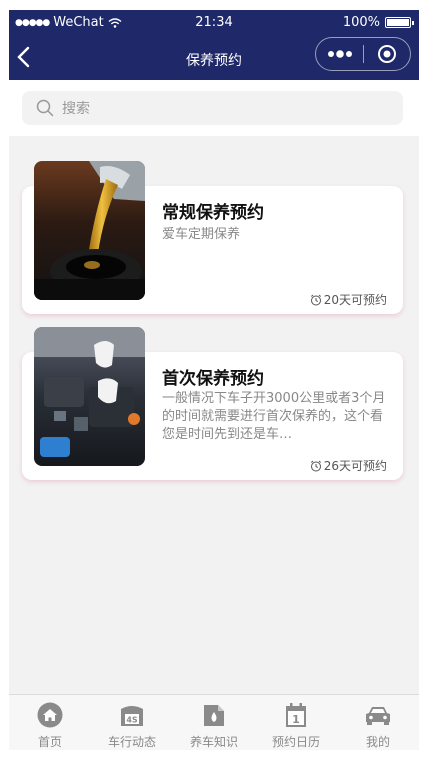 The height and width of the screenshot is (763, 426). I want to click on card-subtitle: 爱车定期保养, so click(201, 234).